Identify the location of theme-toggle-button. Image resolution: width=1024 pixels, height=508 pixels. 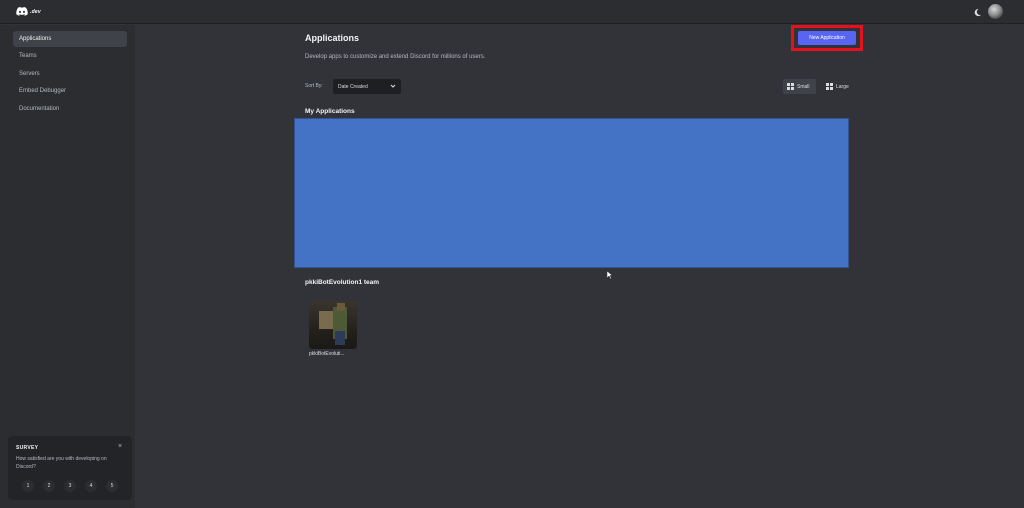
(977, 12).